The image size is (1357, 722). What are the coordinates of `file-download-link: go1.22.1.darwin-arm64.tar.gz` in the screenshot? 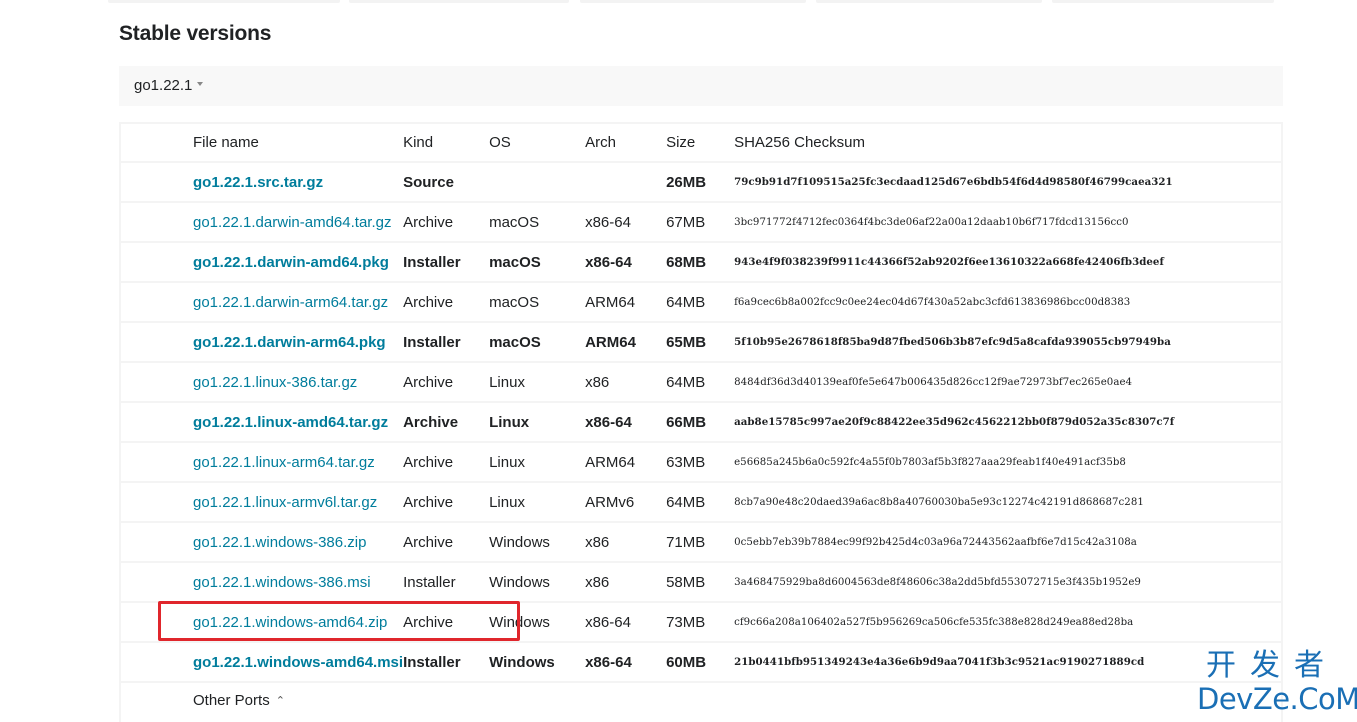 It's located at (290, 302).